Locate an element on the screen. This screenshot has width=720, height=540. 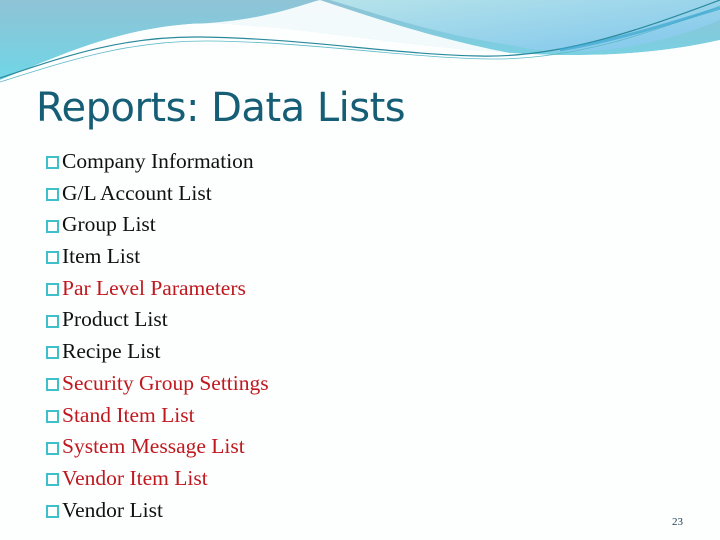
list-item: Recipe List is located at coordinates (157, 352).